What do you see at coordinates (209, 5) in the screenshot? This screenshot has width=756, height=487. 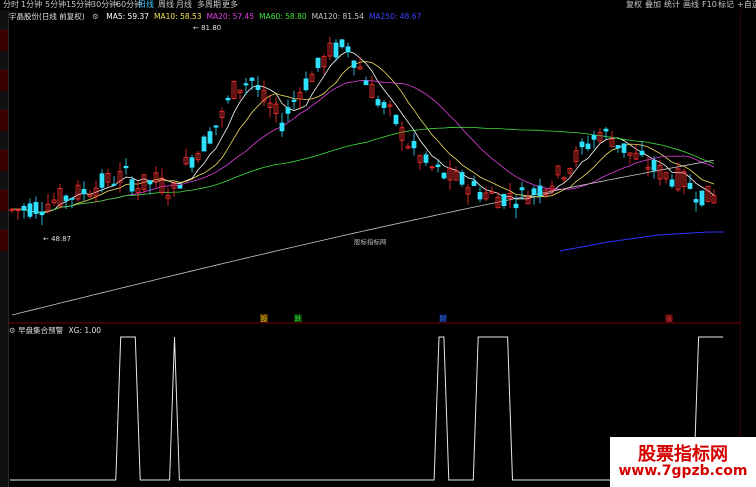 I see `tab-timeframe-9: 多周期` at bounding box center [209, 5].